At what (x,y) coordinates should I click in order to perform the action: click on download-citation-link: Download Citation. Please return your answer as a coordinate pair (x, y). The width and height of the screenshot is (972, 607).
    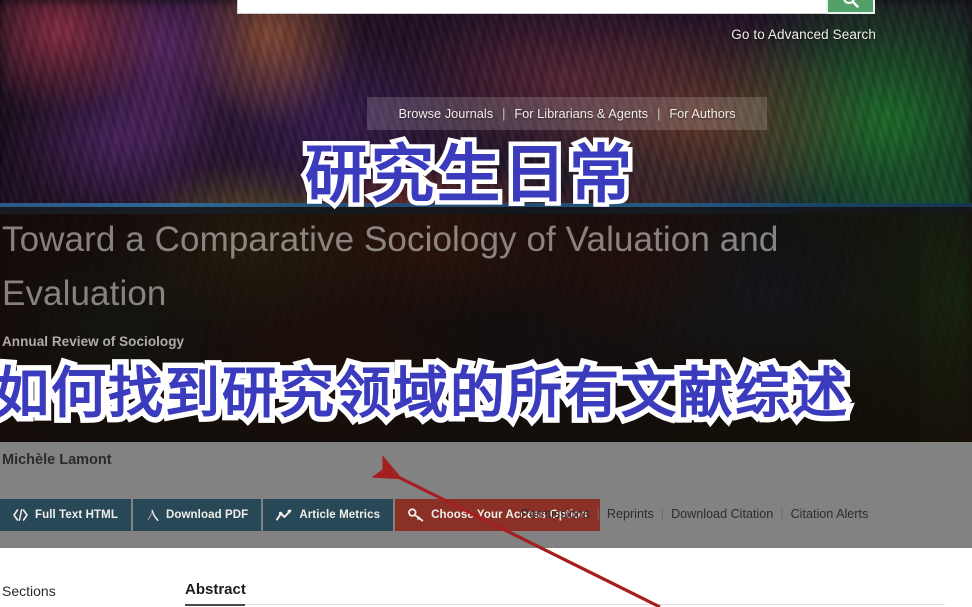
    Looking at the image, I should click on (722, 514).